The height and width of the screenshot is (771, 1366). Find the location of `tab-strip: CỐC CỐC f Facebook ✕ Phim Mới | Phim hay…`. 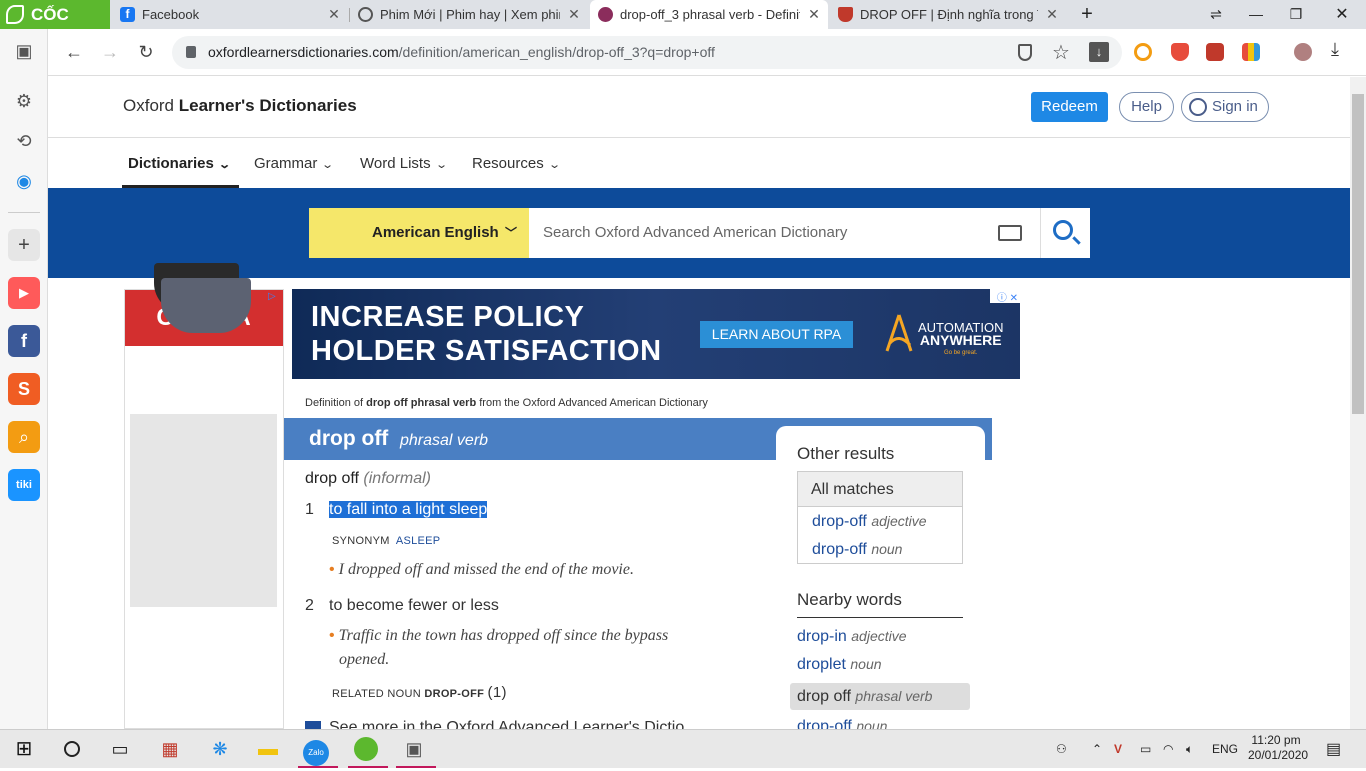

tab-strip: CỐC CỐC f Facebook ✕ Phim Mới | Phim hay… is located at coordinates (683, 26).